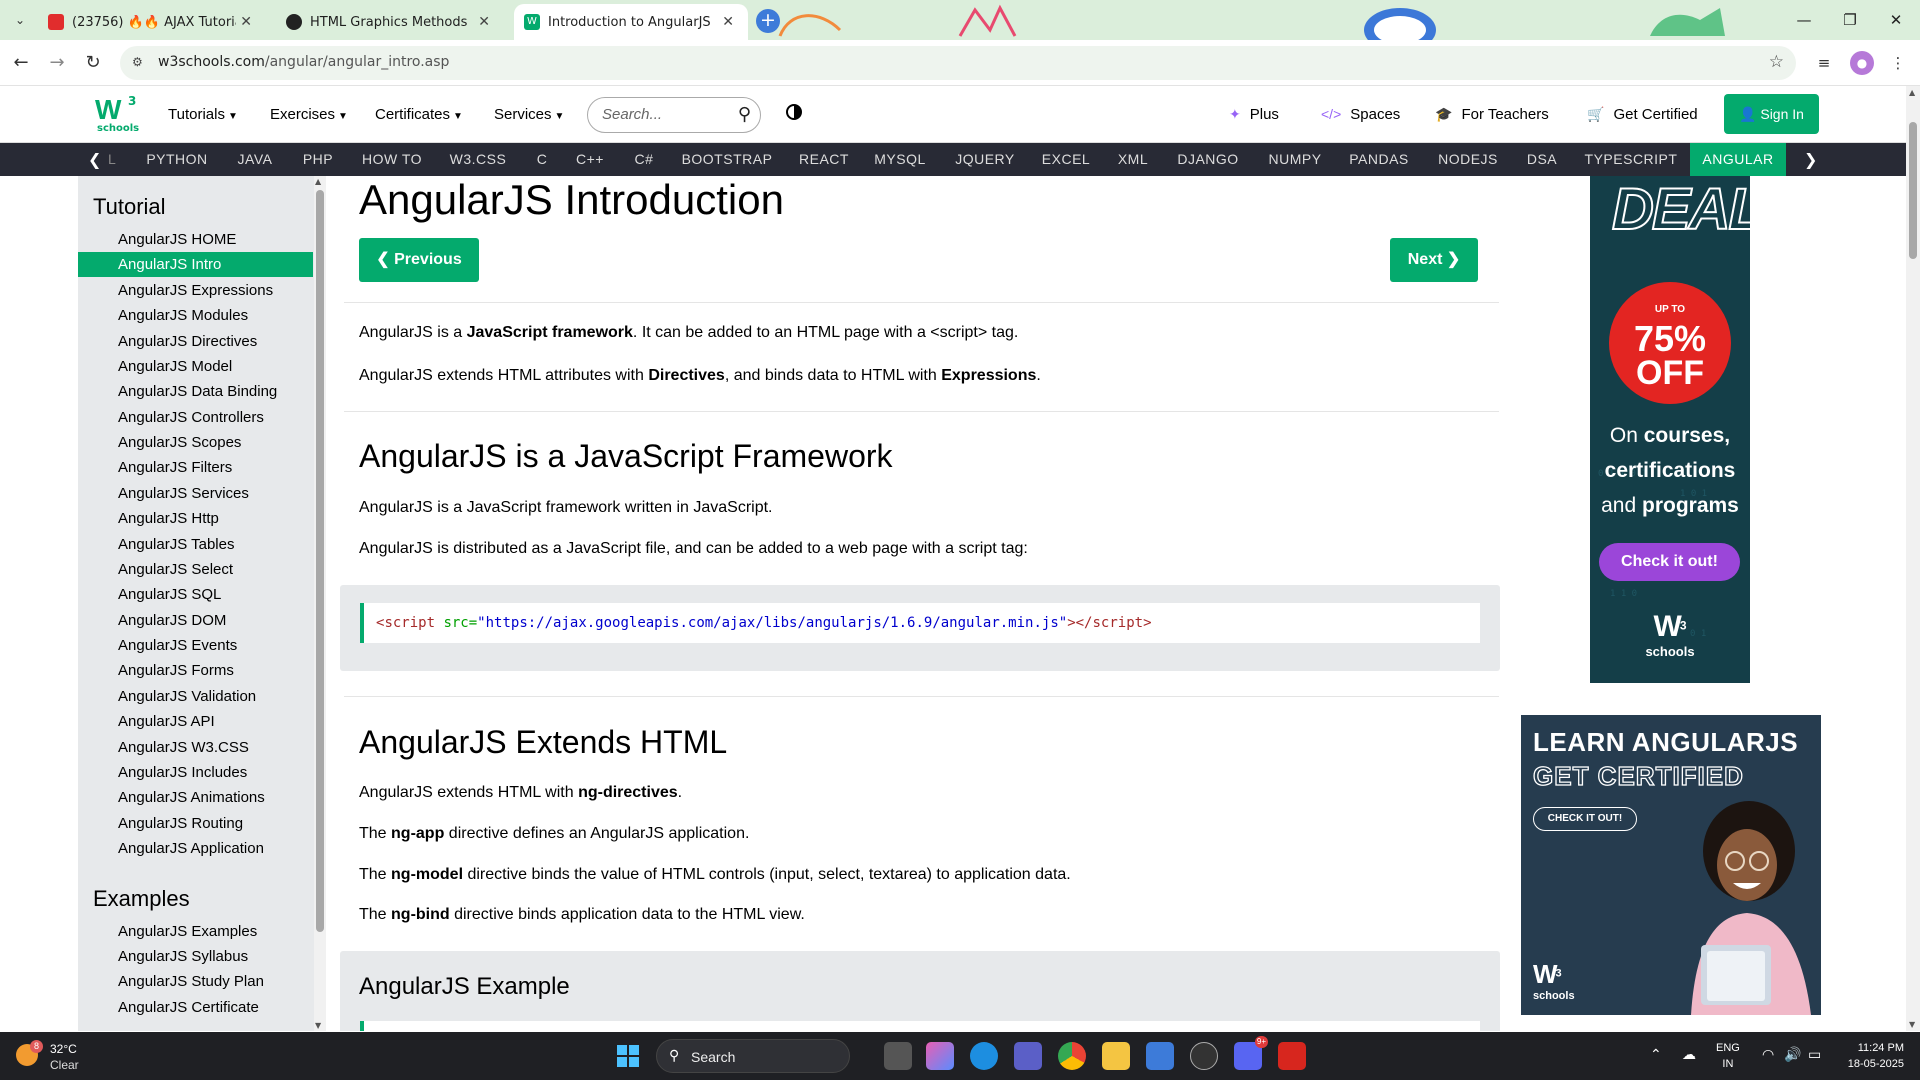 The image size is (1920, 1080). I want to click on sidebar-item-forms: AngularJS Forms, so click(195, 670).